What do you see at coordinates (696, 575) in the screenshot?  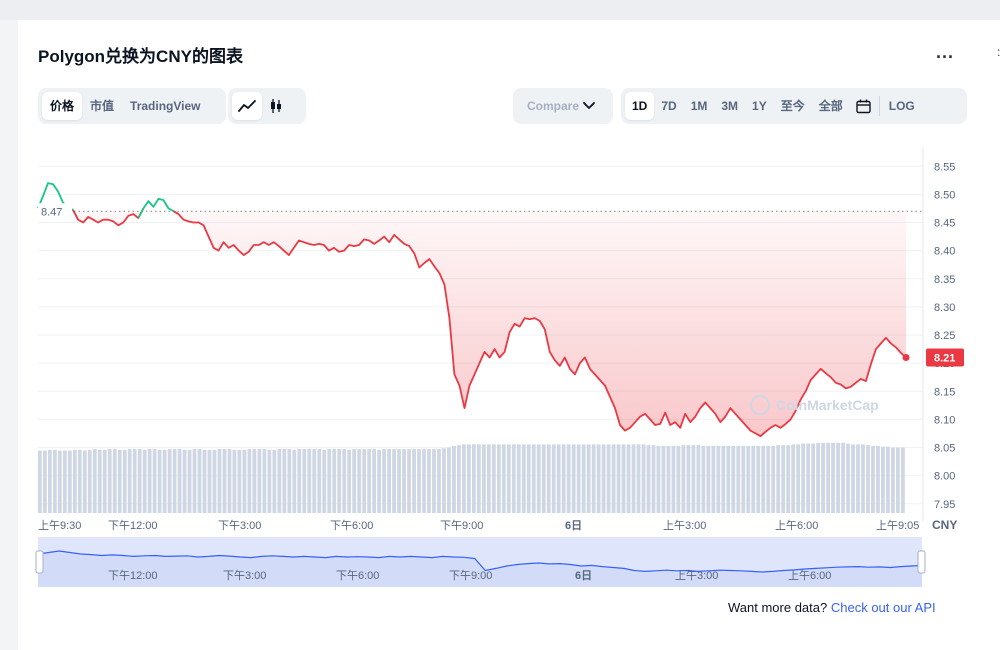 I see `navigator-label: 上午3:00` at bounding box center [696, 575].